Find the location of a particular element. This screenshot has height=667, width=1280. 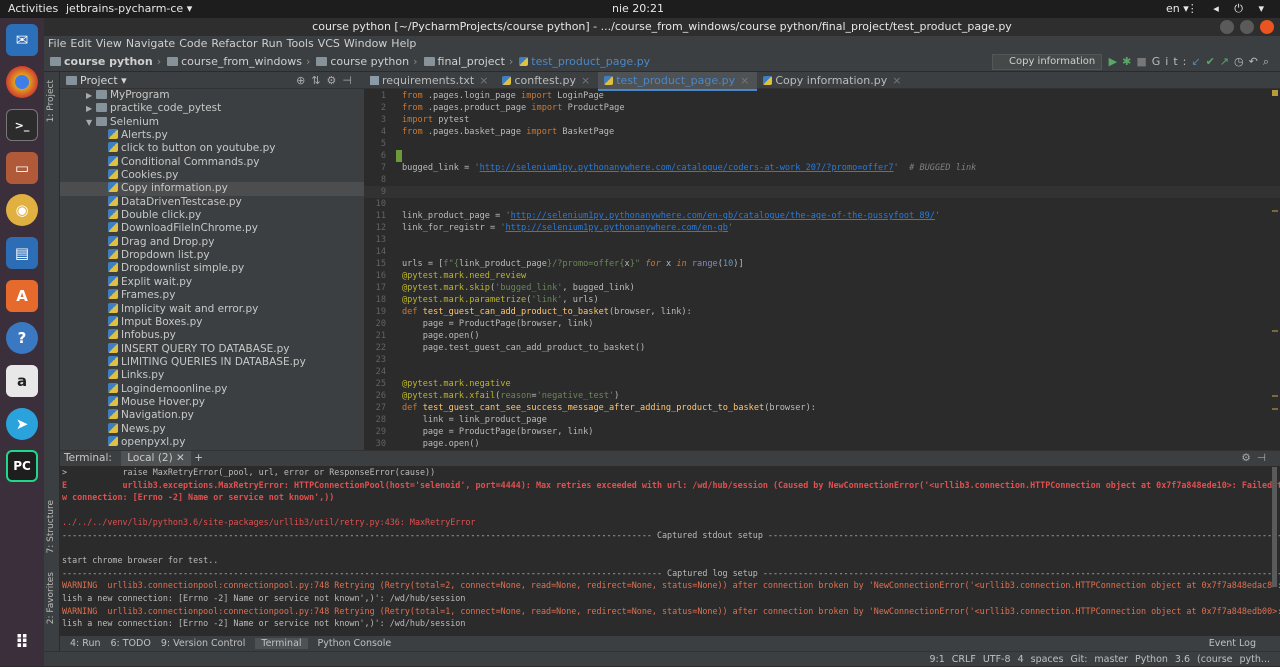

code-line: 3 import pytest is located at coordinates (822, 120).